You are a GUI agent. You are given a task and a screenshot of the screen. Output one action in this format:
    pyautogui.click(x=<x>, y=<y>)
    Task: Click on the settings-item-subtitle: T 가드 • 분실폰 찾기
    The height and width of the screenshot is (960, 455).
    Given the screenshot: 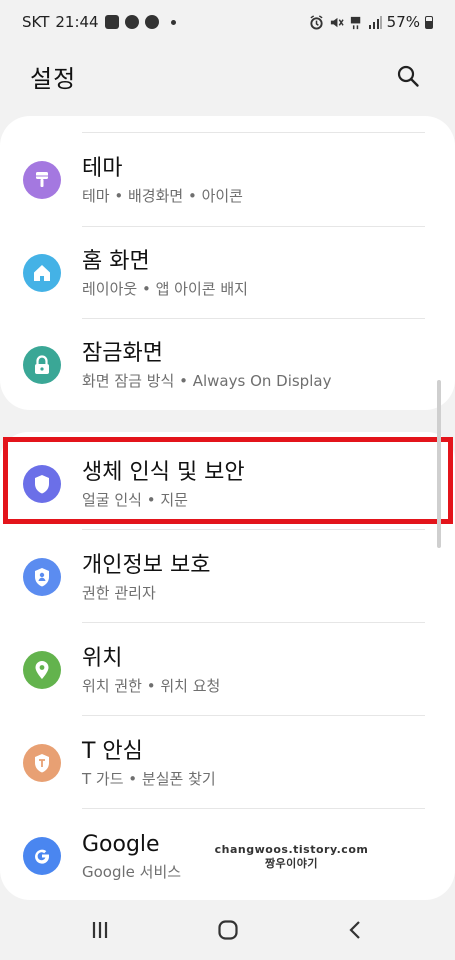 What is the action you would take?
    pyautogui.click(x=149, y=778)
    